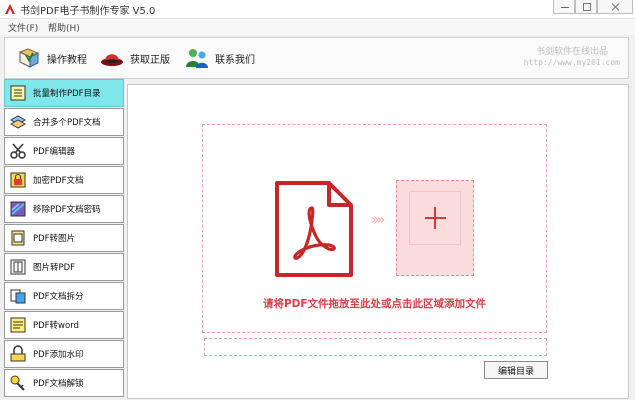  What do you see at coordinates (197, 58) in the screenshot?
I see `contacts-icon` at bounding box center [197, 58].